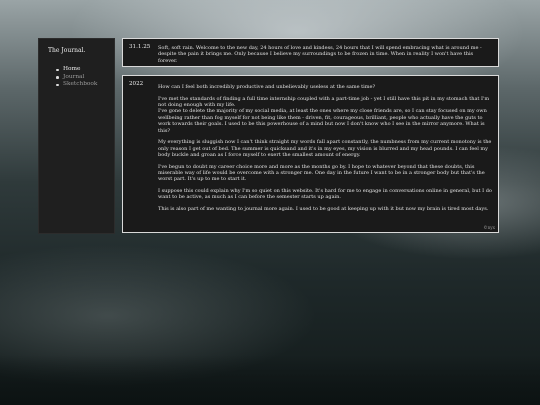 The width and height of the screenshot is (540, 405). Describe the element at coordinates (140, 47) in the screenshot. I see `entry-date: 31.1.25` at that location.